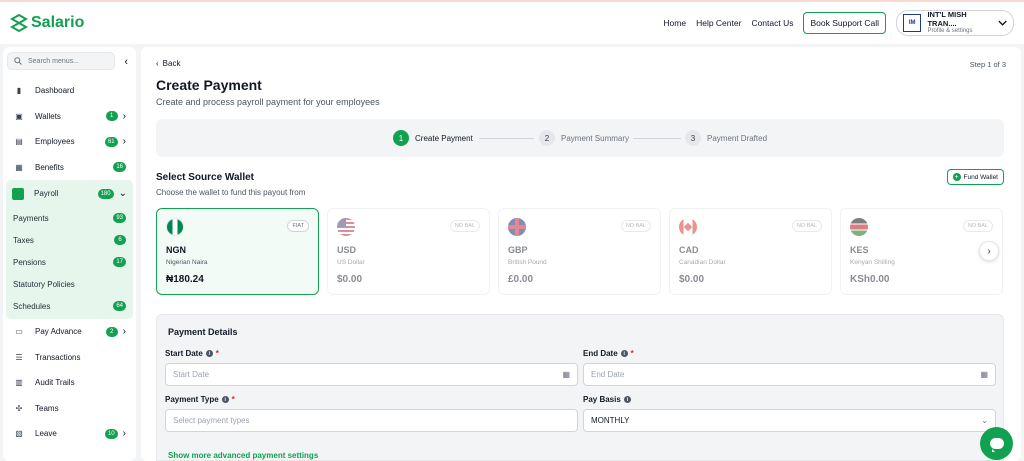 The image size is (1024, 461). What do you see at coordinates (346, 227) in the screenshot?
I see `usa-flag-icon` at bounding box center [346, 227].